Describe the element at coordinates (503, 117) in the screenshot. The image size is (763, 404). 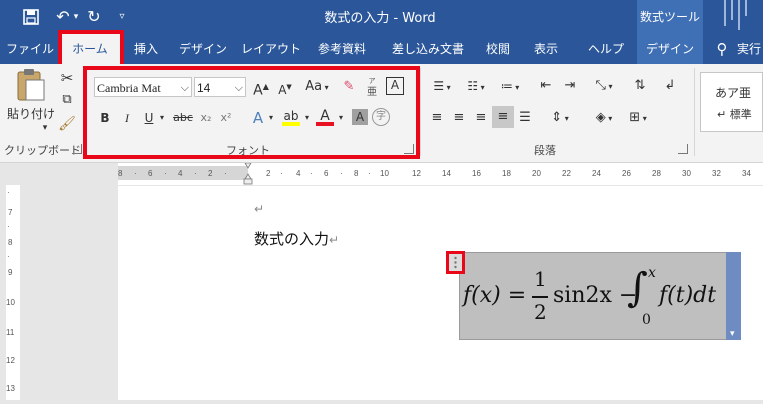
I see `justify-icon: ≡` at that location.